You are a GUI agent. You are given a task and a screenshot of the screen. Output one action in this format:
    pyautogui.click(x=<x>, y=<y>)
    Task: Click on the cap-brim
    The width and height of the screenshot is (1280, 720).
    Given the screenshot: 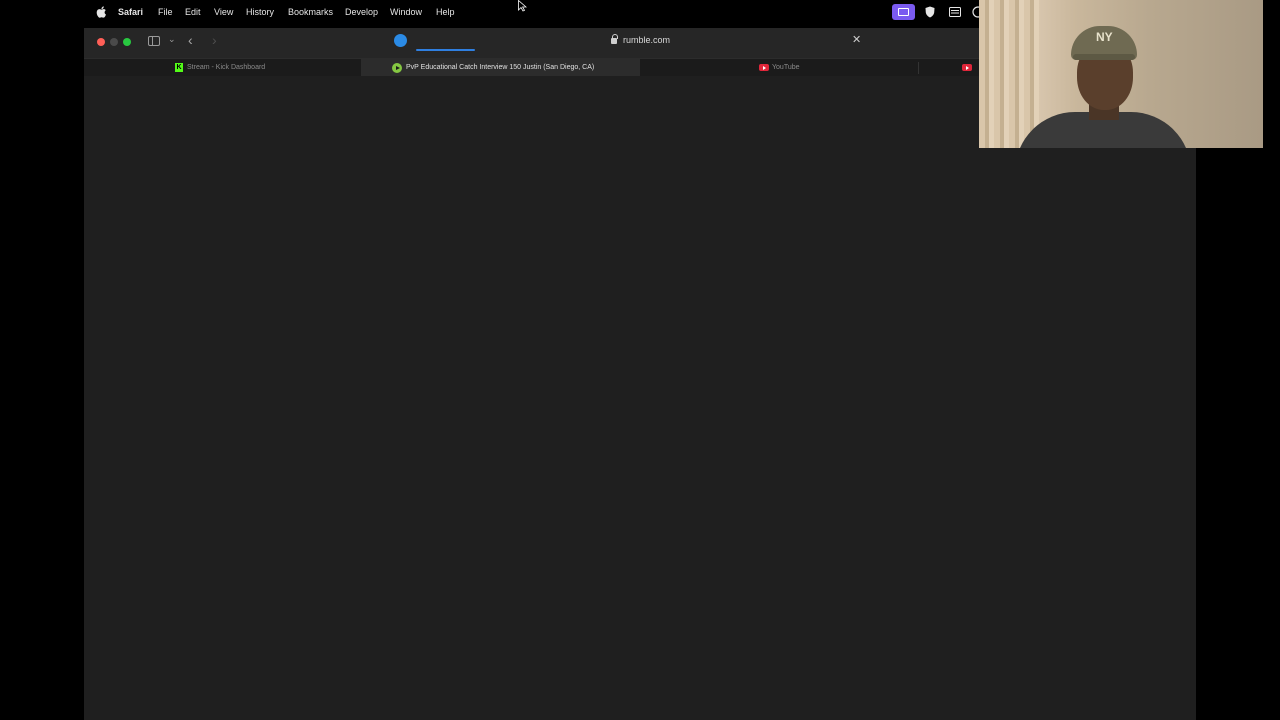 What is the action you would take?
    pyautogui.click(x=1104, y=57)
    